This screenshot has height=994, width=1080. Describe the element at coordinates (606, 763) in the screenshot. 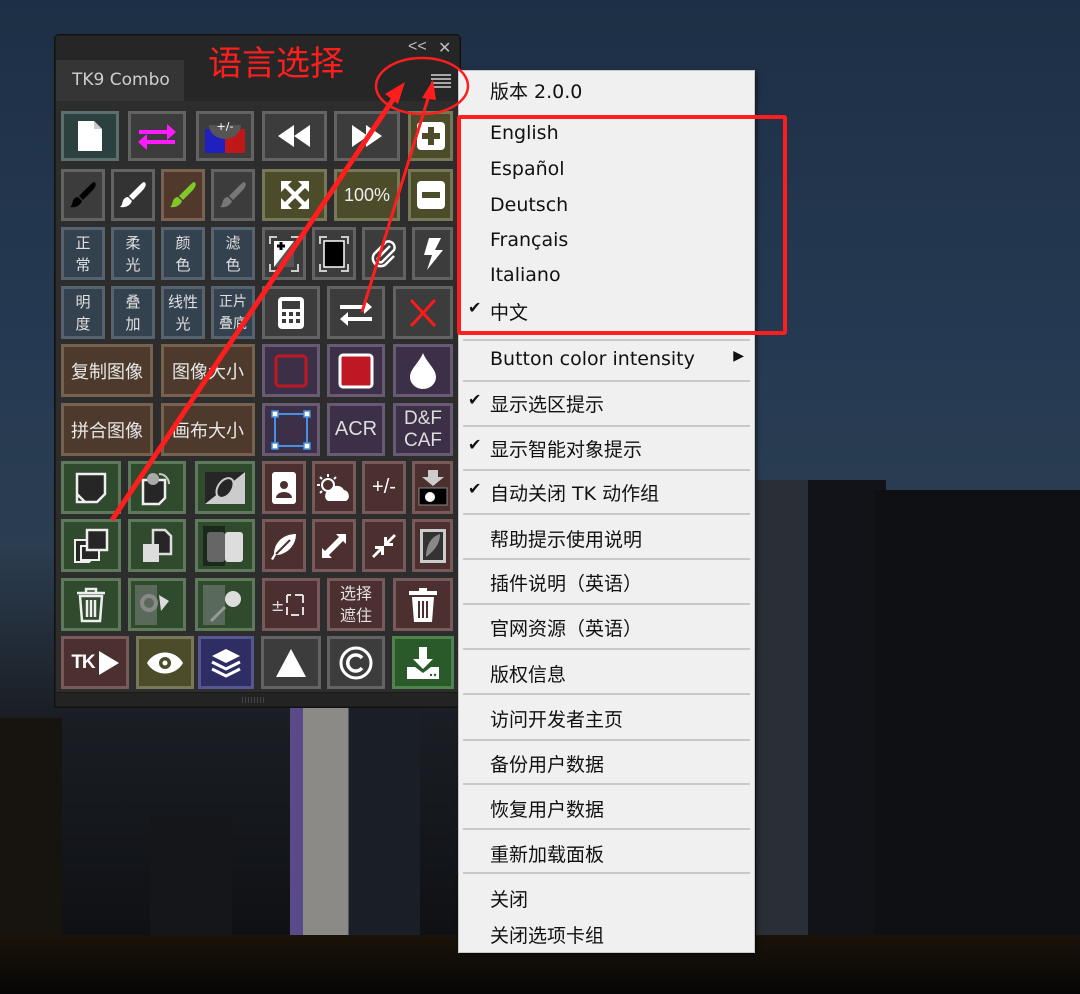

I see `menu-item-backup-user-data: 备份用户数据` at that location.